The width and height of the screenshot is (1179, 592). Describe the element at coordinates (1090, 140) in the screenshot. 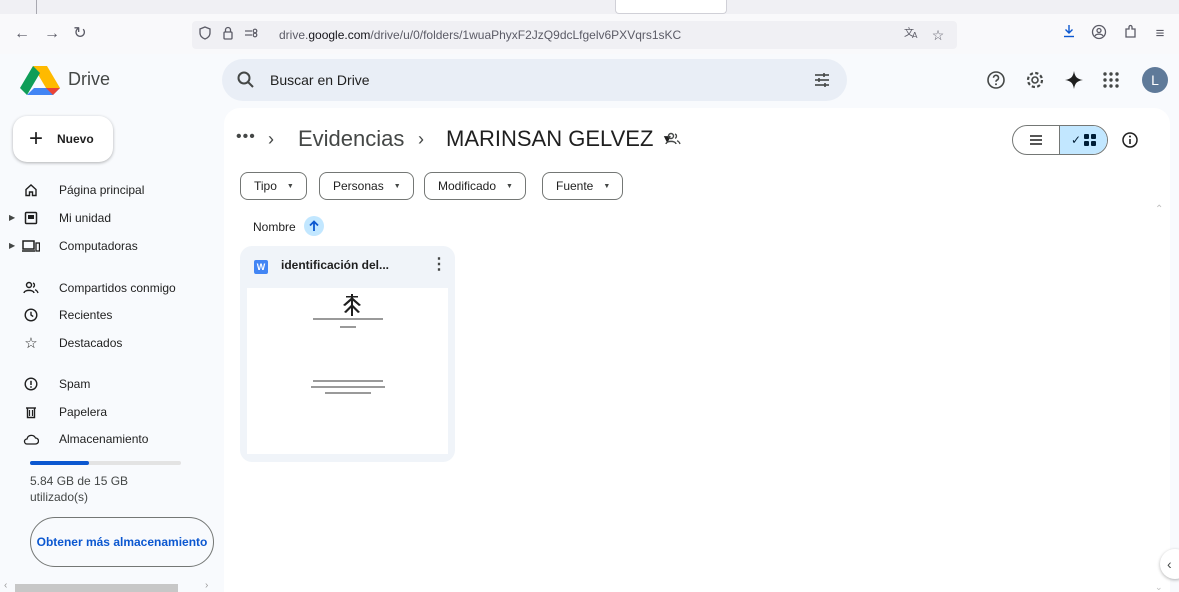

I see `grid-icon` at that location.